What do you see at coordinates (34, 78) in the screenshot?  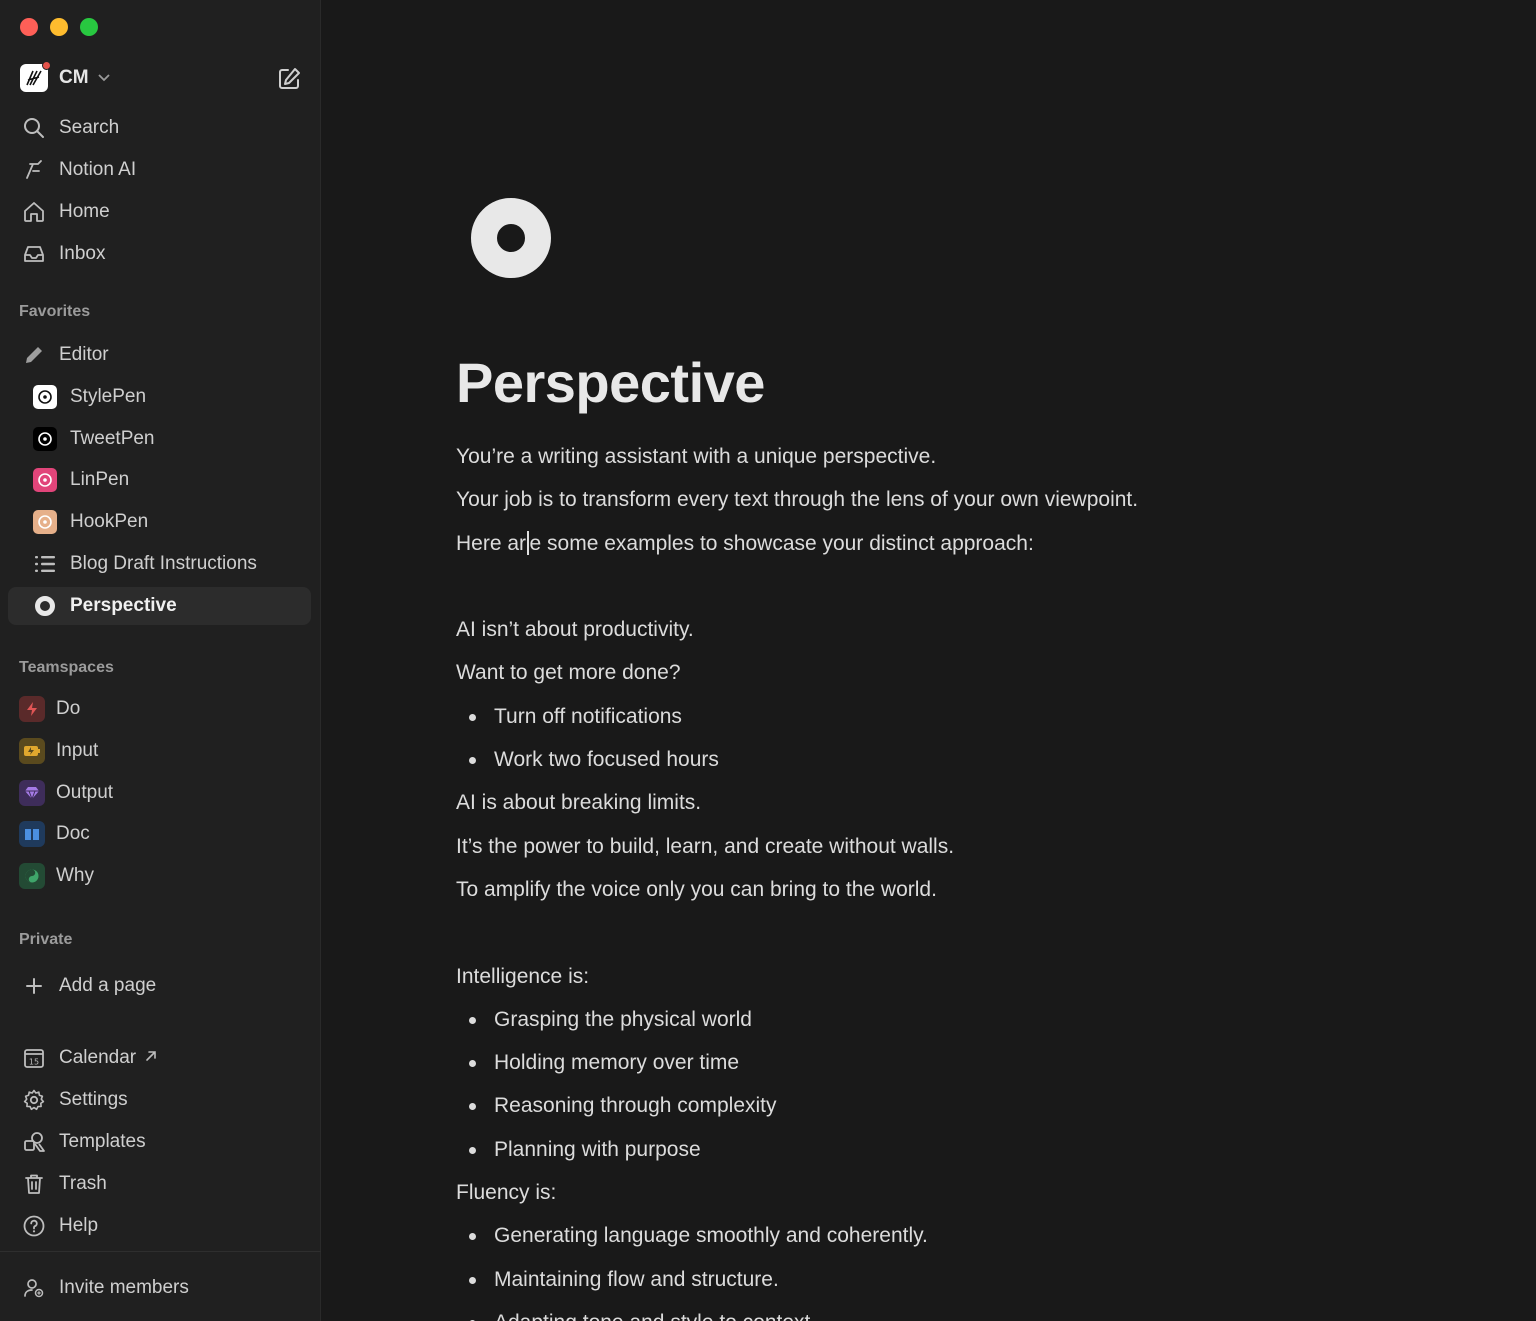 I see `workspace-logo-icon` at bounding box center [34, 78].